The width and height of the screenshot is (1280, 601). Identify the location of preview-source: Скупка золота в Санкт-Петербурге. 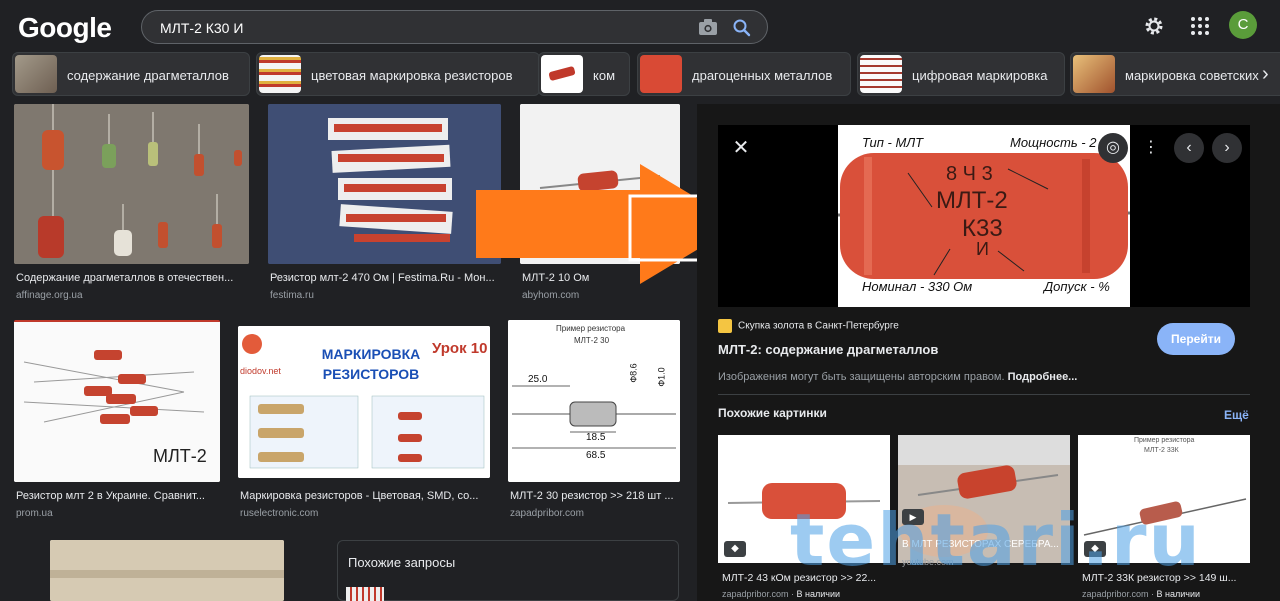
(808, 326).